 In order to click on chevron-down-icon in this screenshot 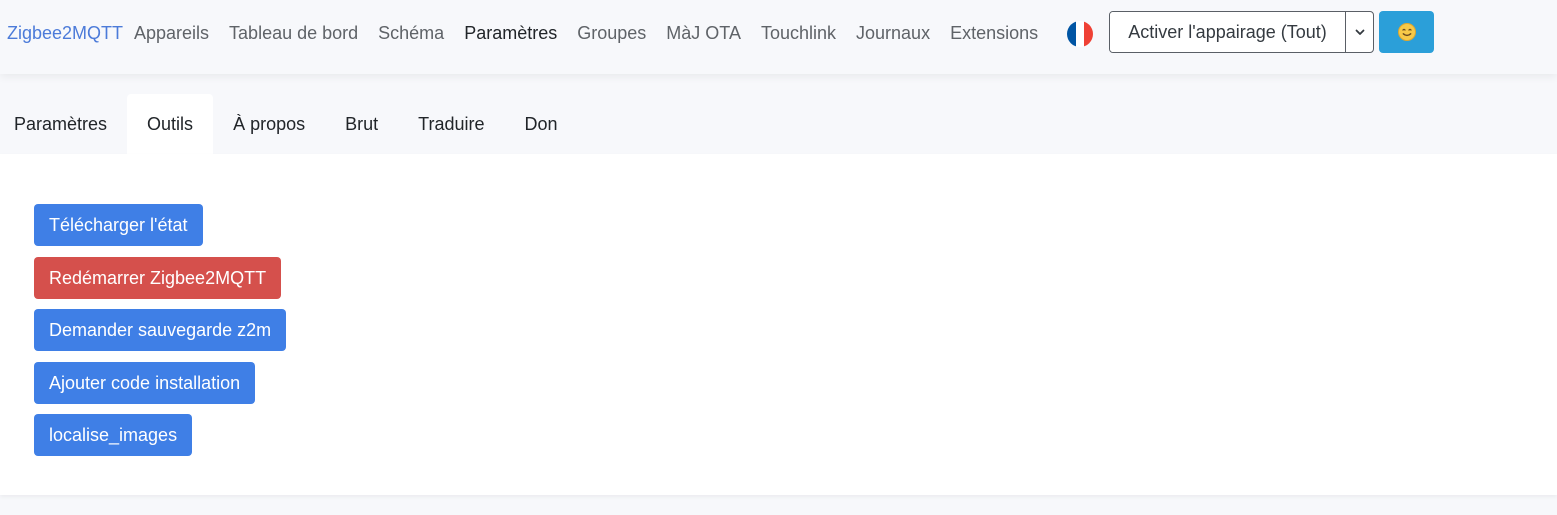, I will do `click(1359, 32)`.